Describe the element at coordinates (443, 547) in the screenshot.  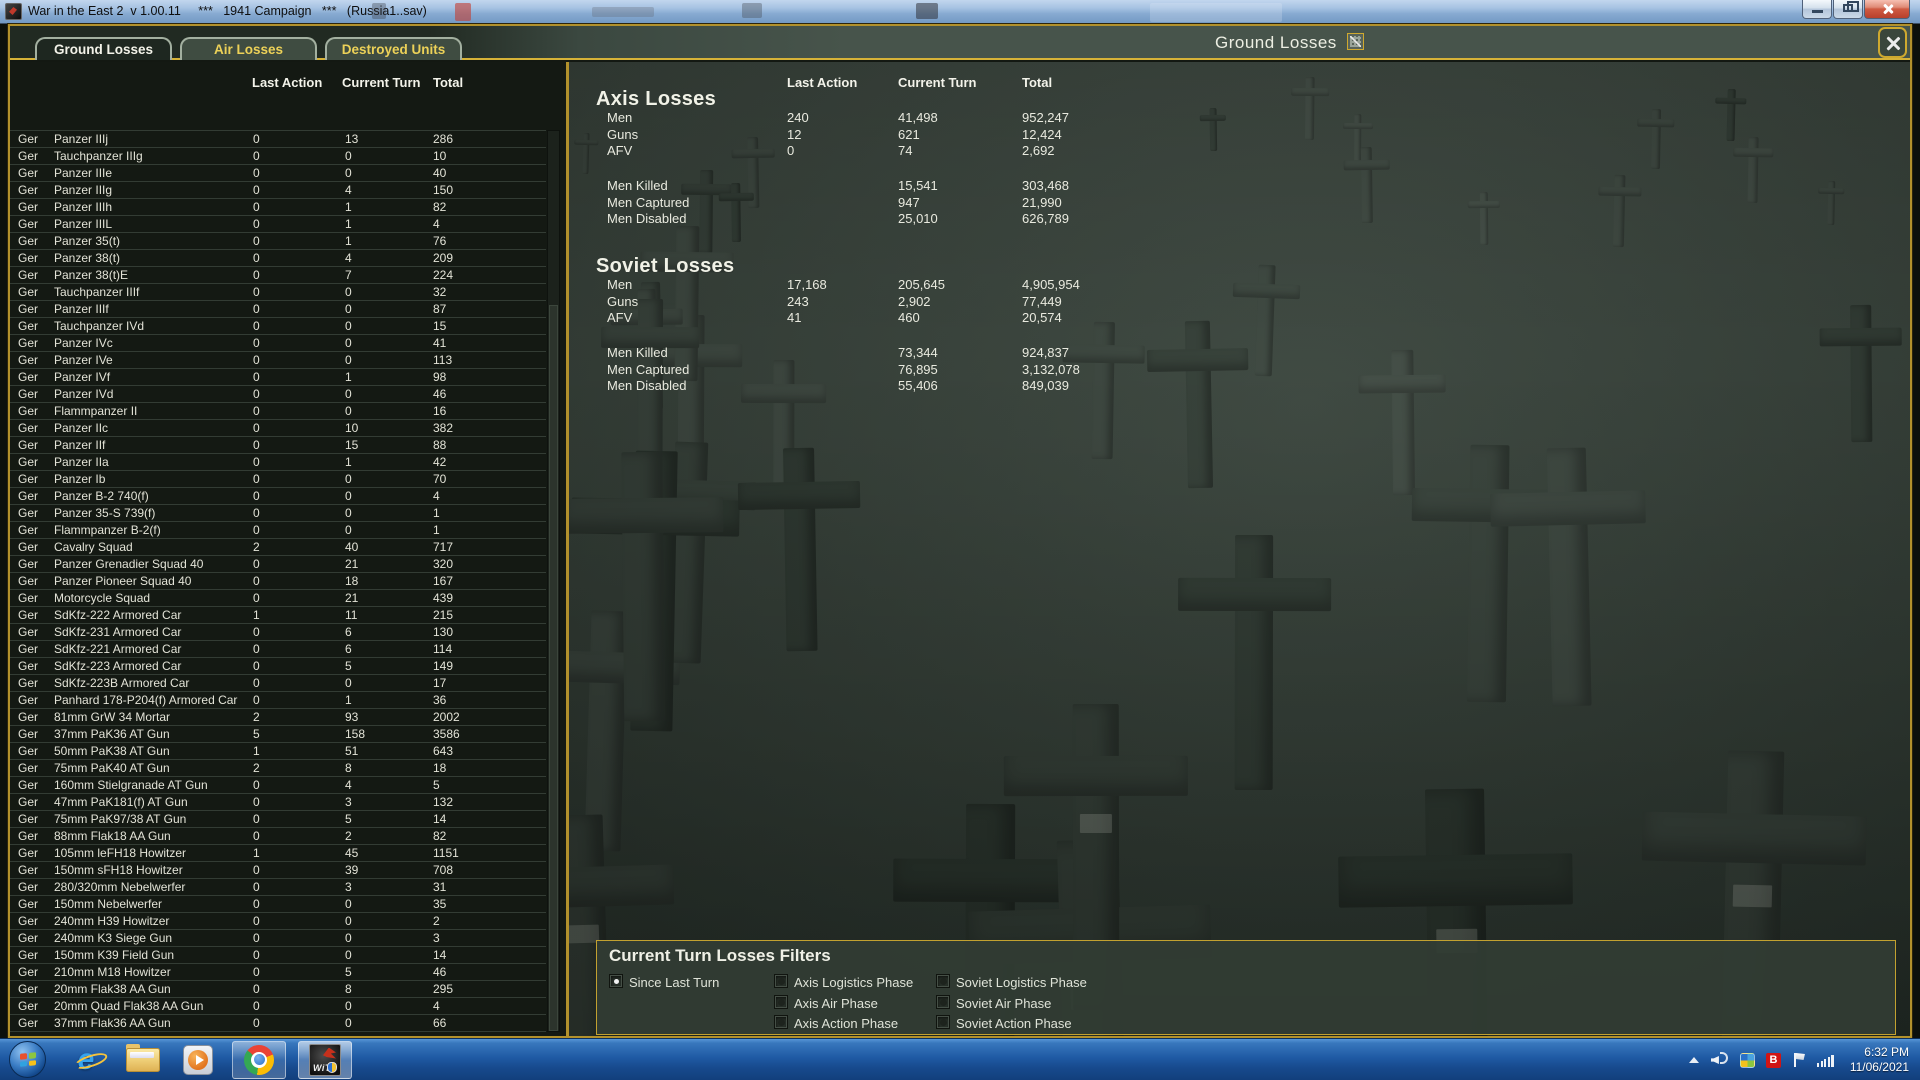
I see `cell-total: 717` at that location.